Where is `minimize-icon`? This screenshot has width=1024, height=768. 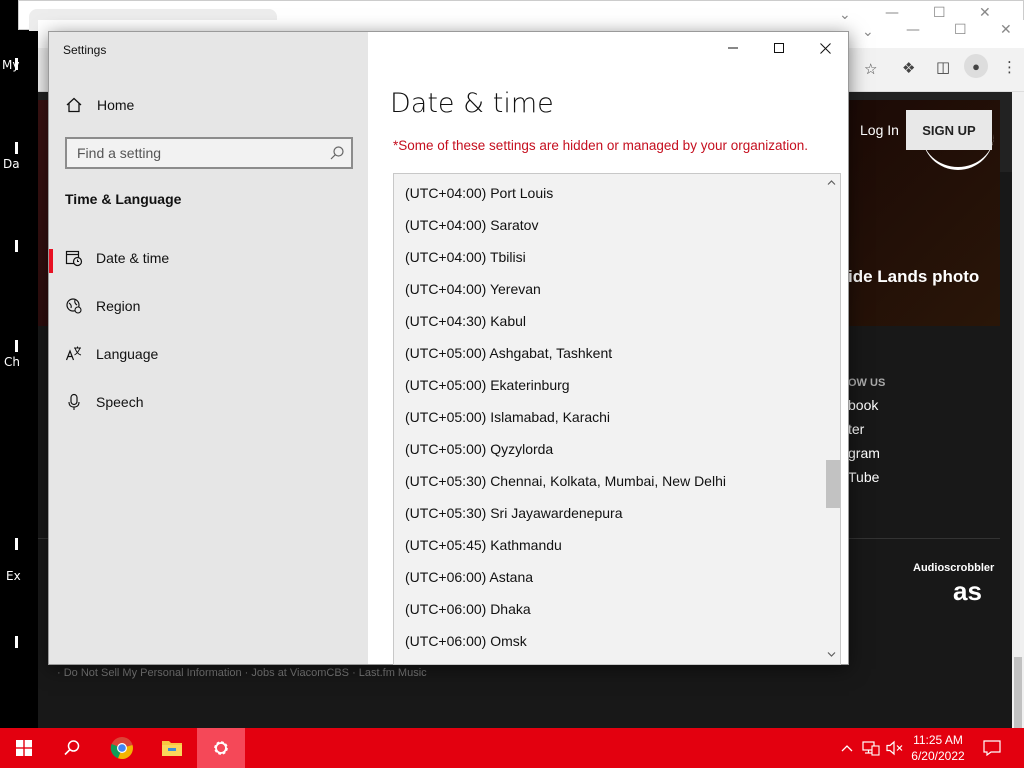
minimize-icon is located at coordinates (733, 48).